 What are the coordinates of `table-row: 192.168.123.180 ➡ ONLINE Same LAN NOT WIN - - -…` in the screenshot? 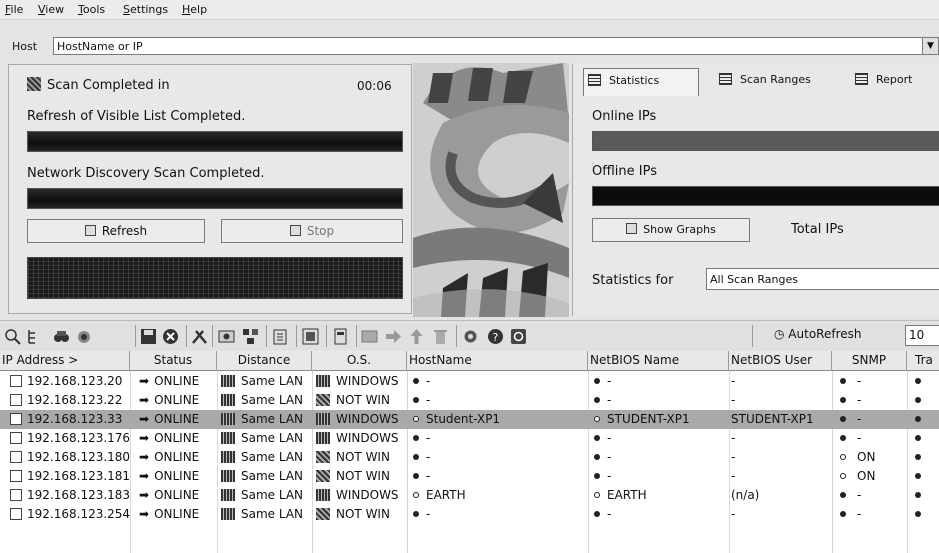 It's located at (469, 457).